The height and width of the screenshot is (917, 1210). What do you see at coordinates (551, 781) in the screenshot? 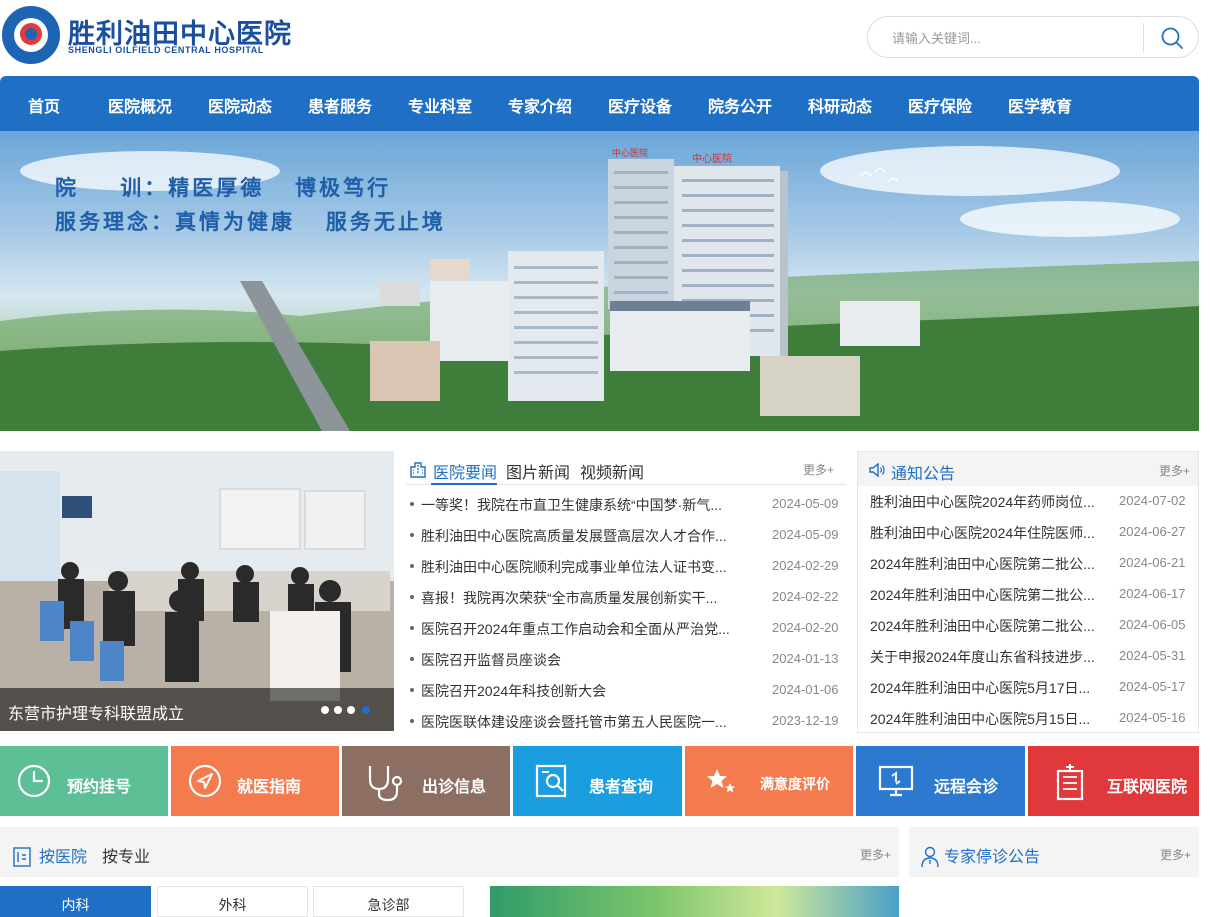
I see `search-document-icon` at bounding box center [551, 781].